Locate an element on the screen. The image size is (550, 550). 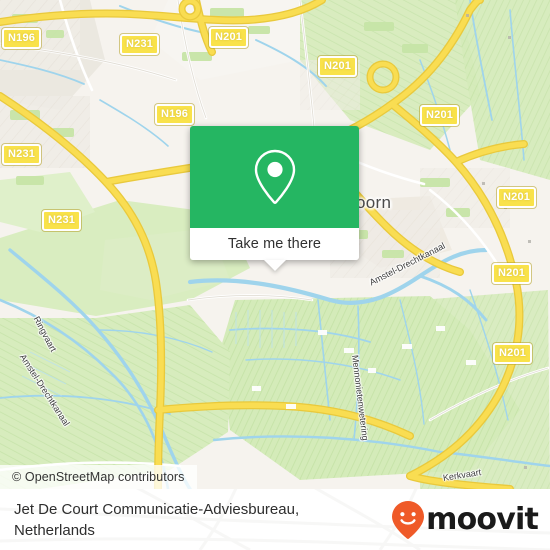
moovit-logo: moovit is located at coordinates (465, 520).